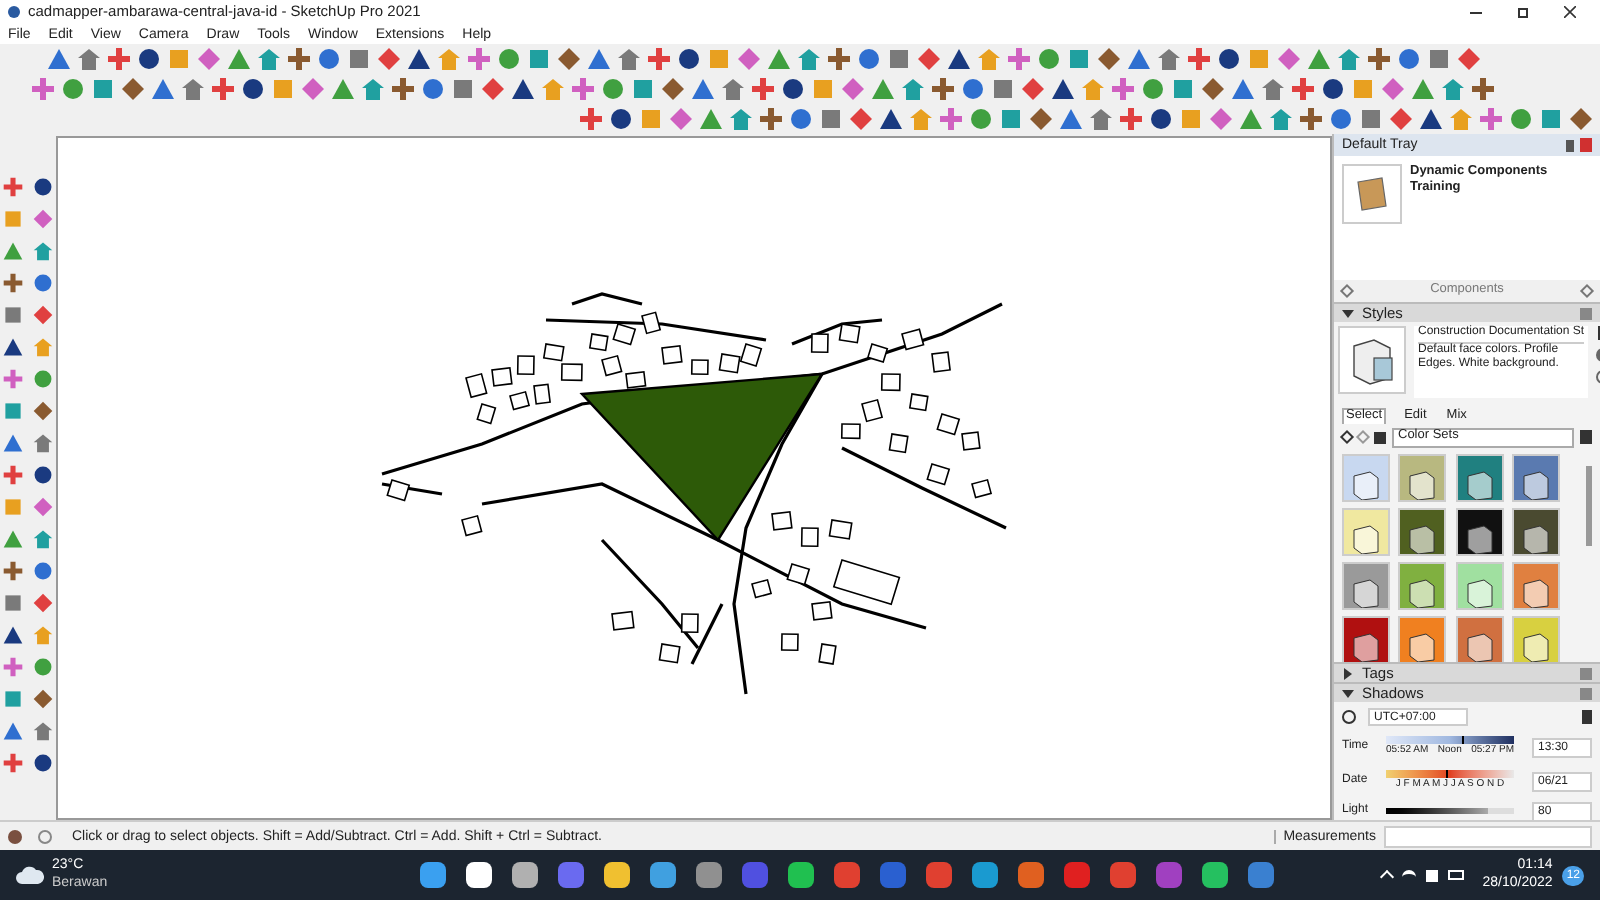  What do you see at coordinates (1523, 12) in the screenshot?
I see `maximize-icon` at bounding box center [1523, 12].